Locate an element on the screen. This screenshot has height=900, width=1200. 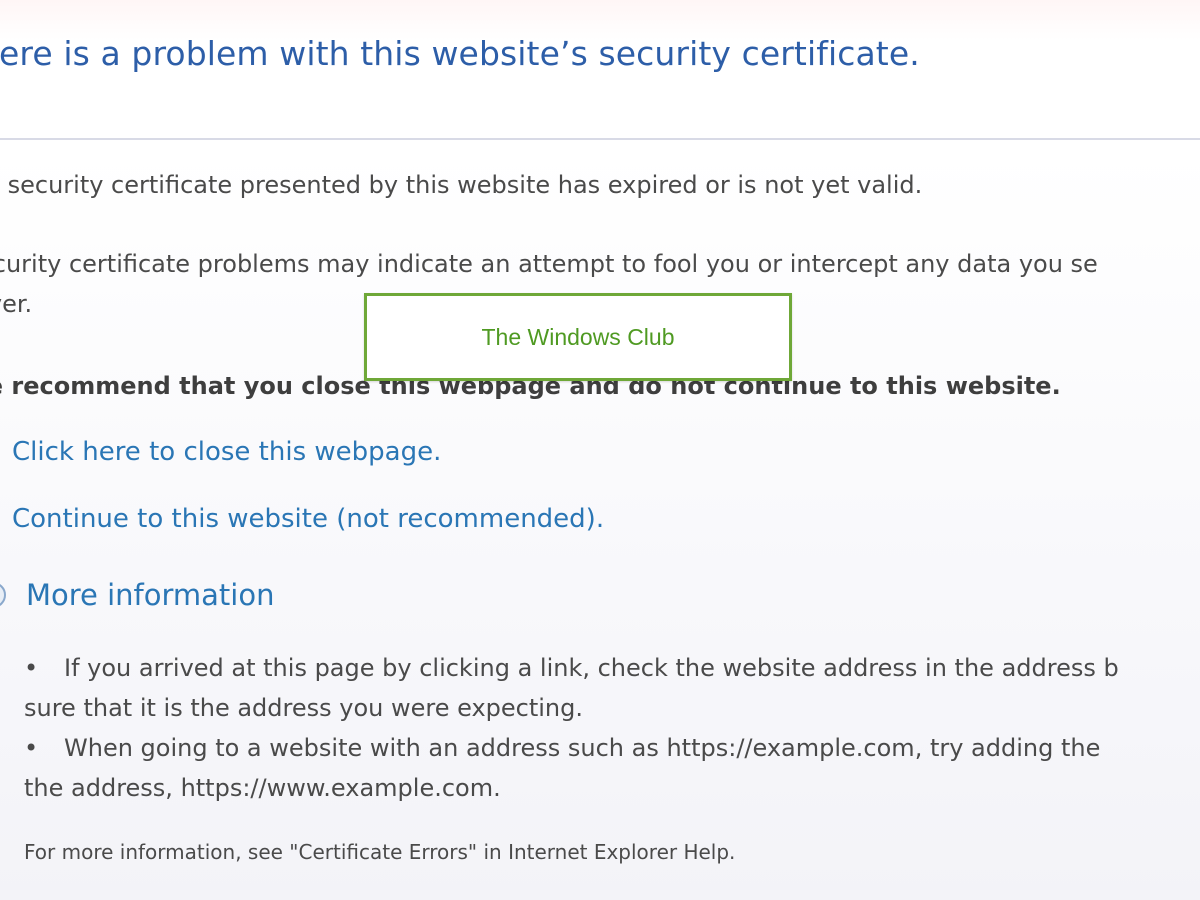
close-webpage-link-label: Click here to close this webpage. is located at coordinates (226, 452).